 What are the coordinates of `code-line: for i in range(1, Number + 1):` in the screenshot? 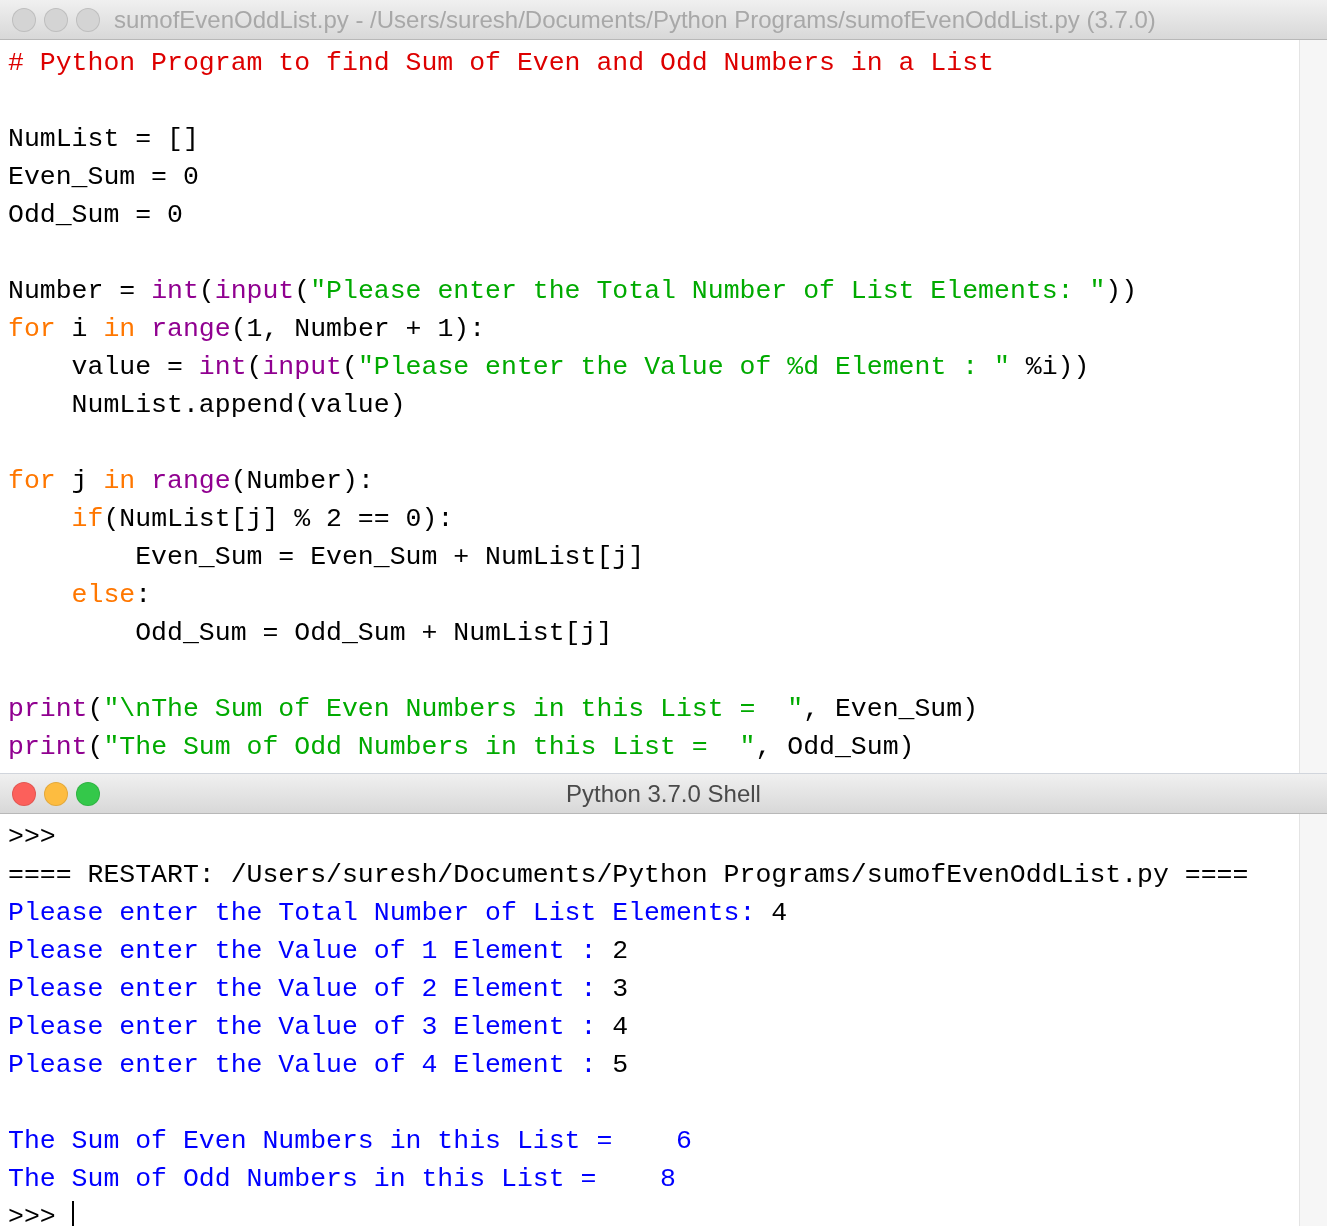 It's located at (247, 329).